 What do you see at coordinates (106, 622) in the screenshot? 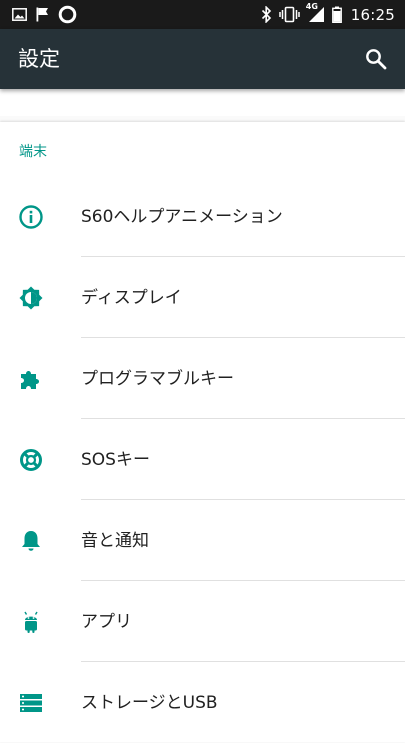
I see `settings-item-label: アプリ` at bounding box center [106, 622].